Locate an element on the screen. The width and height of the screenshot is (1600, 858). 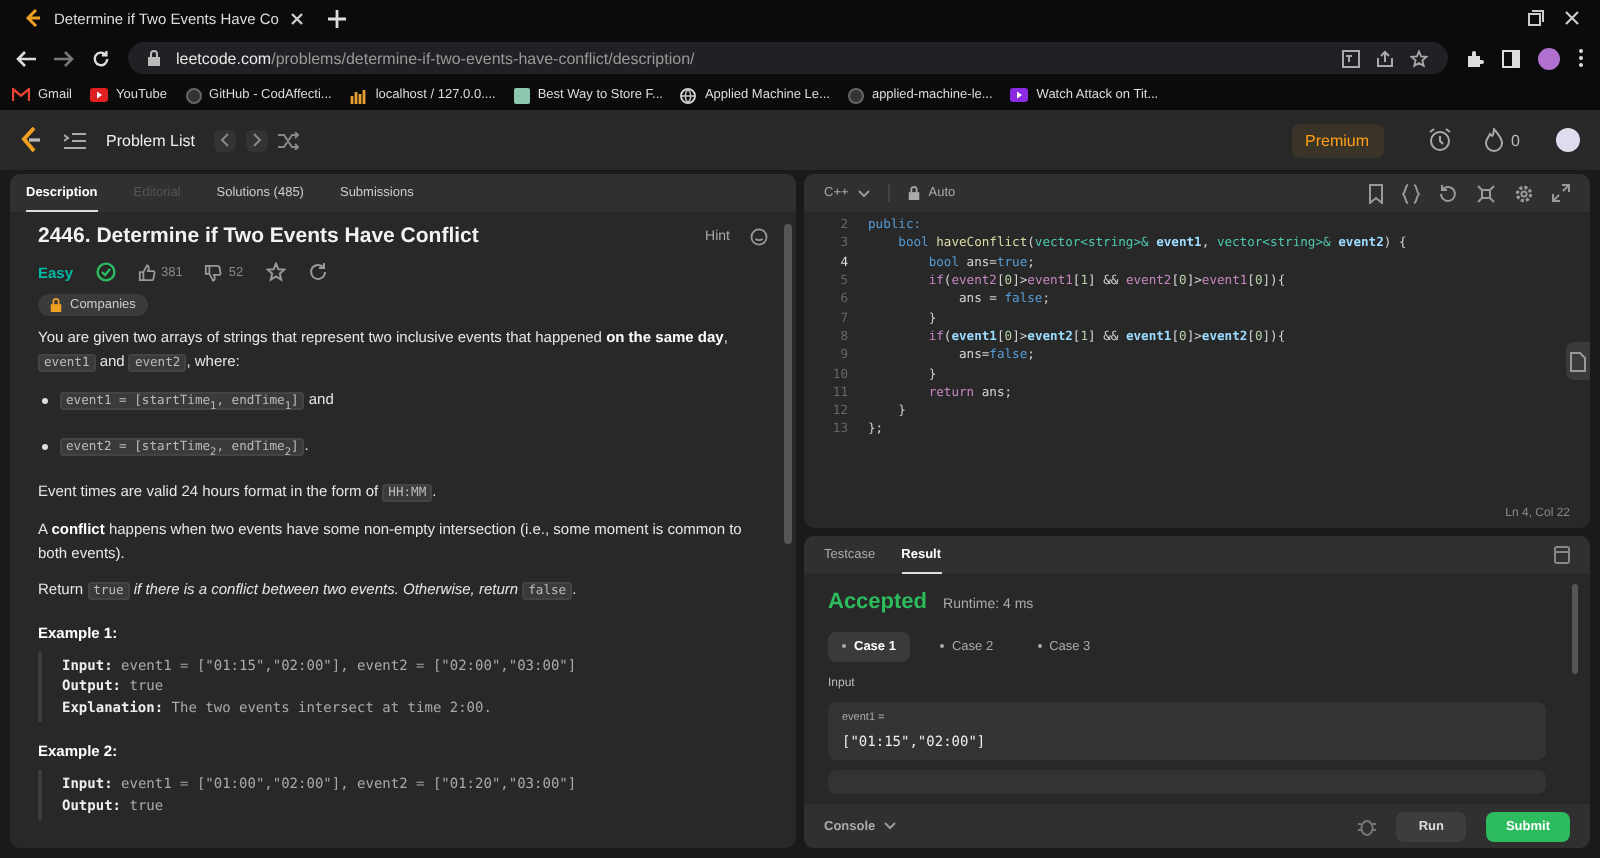
thumbs-down-icon is located at coordinates (213, 272).